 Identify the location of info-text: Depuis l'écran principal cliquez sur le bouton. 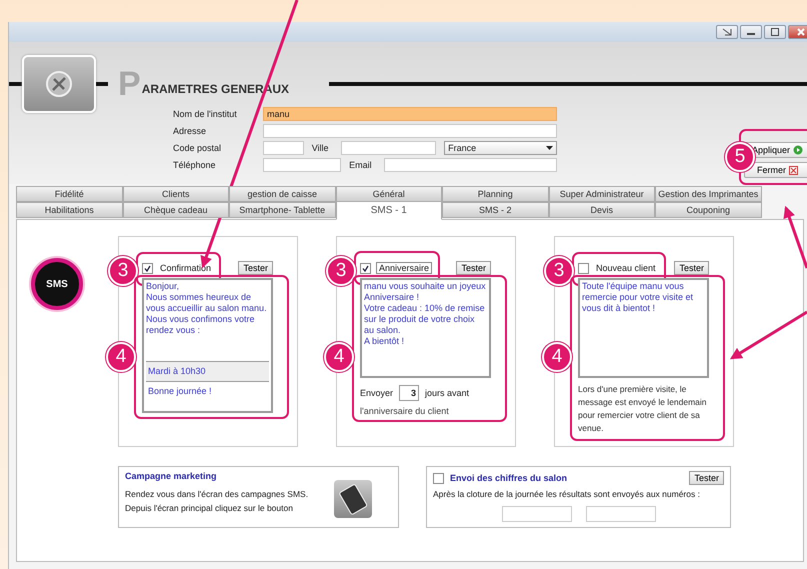
(209, 508).